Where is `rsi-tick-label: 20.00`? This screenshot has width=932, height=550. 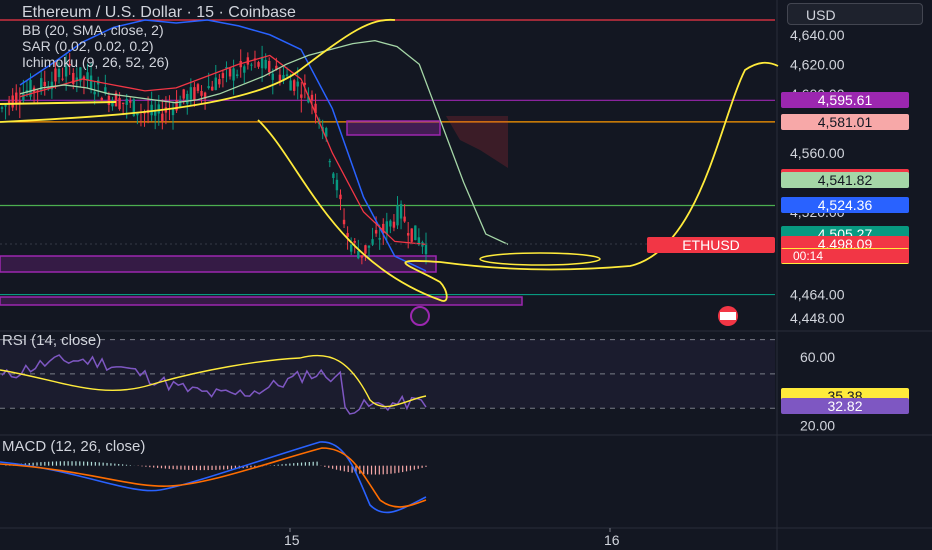
rsi-tick-label: 20.00 is located at coordinates (817, 425).